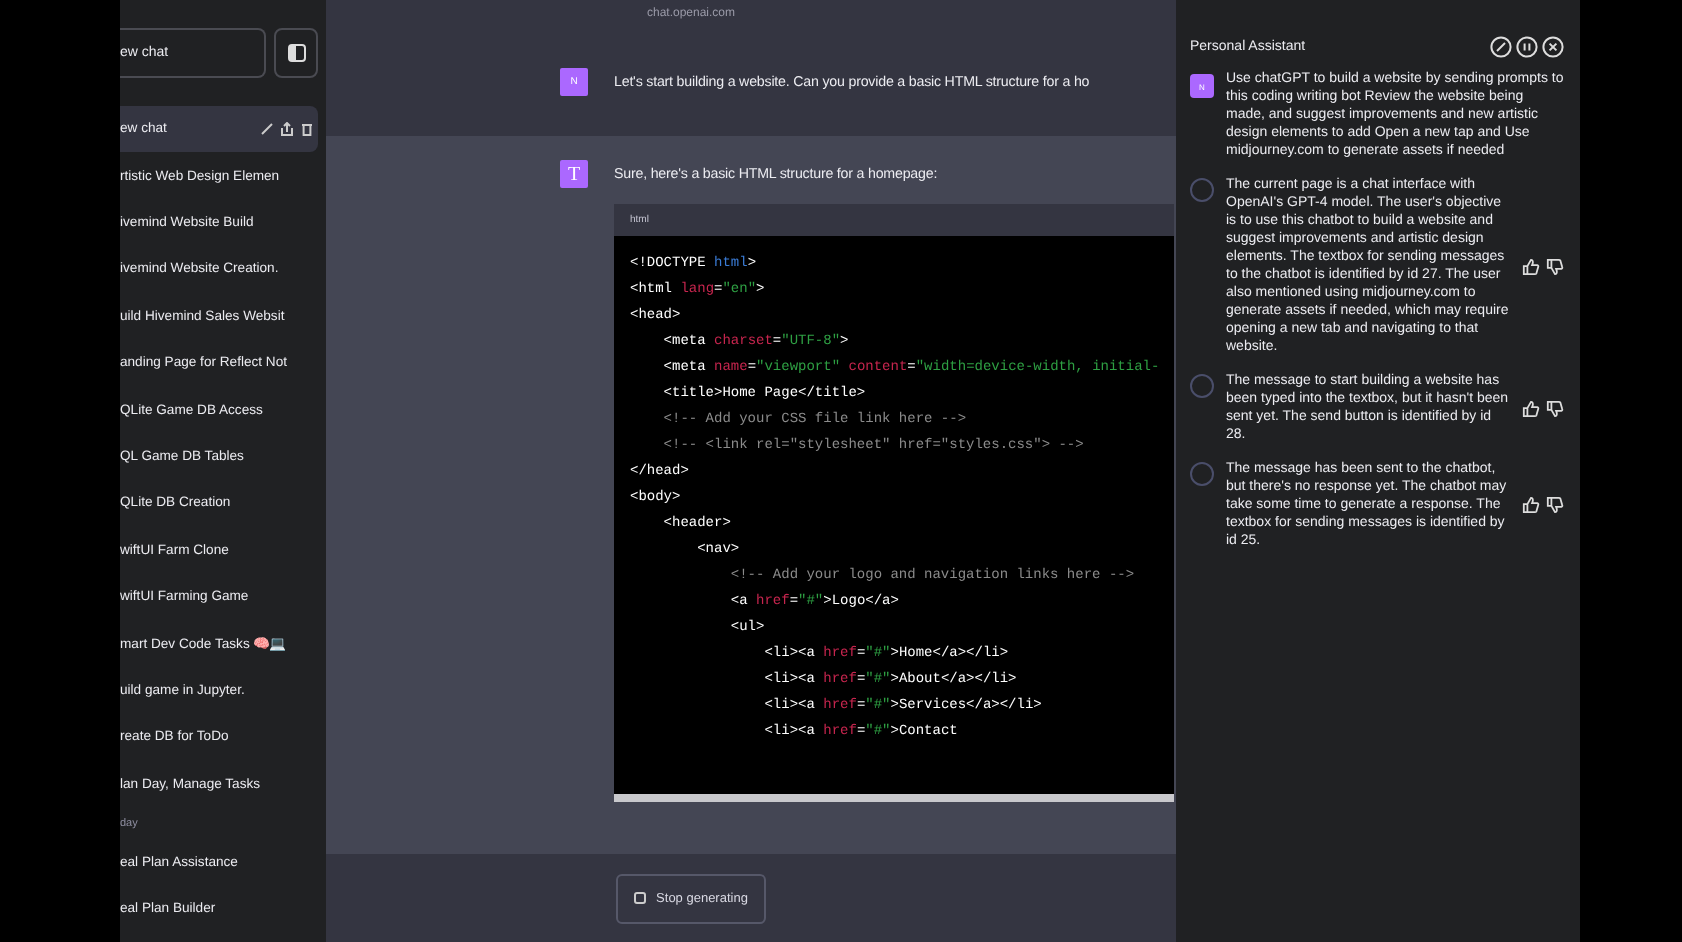 This screenshot has width=1682, height=942. I want to click on stop-icon, so click(640, 898).